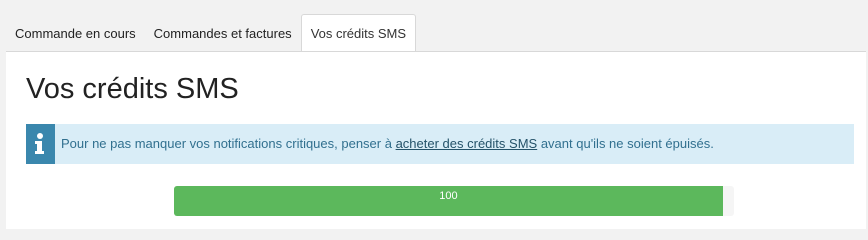 The image size is (868, 240). What do you see at coordinates (448, 201) in the screenshot?
I see `progress-bar-fill: 100` at bounding box center [448, 201].